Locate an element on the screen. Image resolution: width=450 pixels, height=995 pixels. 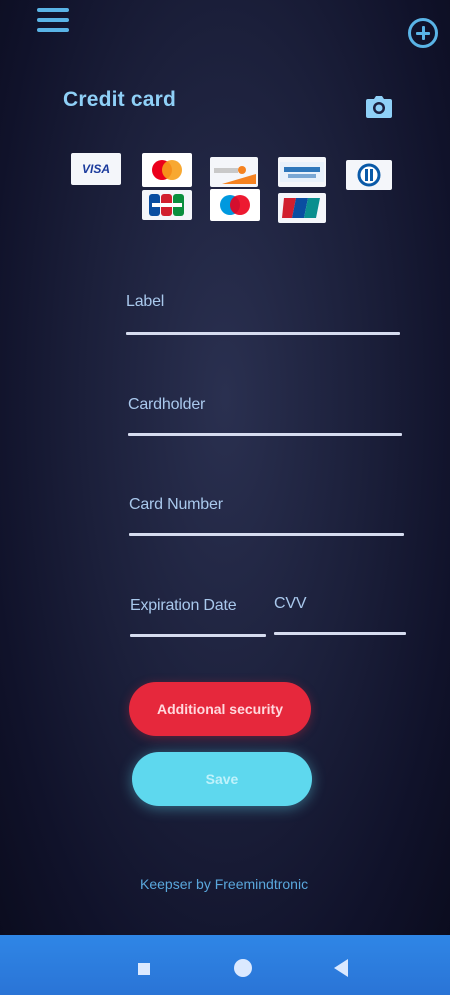
footer-brand-text: Keepser by Freemindtronic is located at coordinates (224, 884).